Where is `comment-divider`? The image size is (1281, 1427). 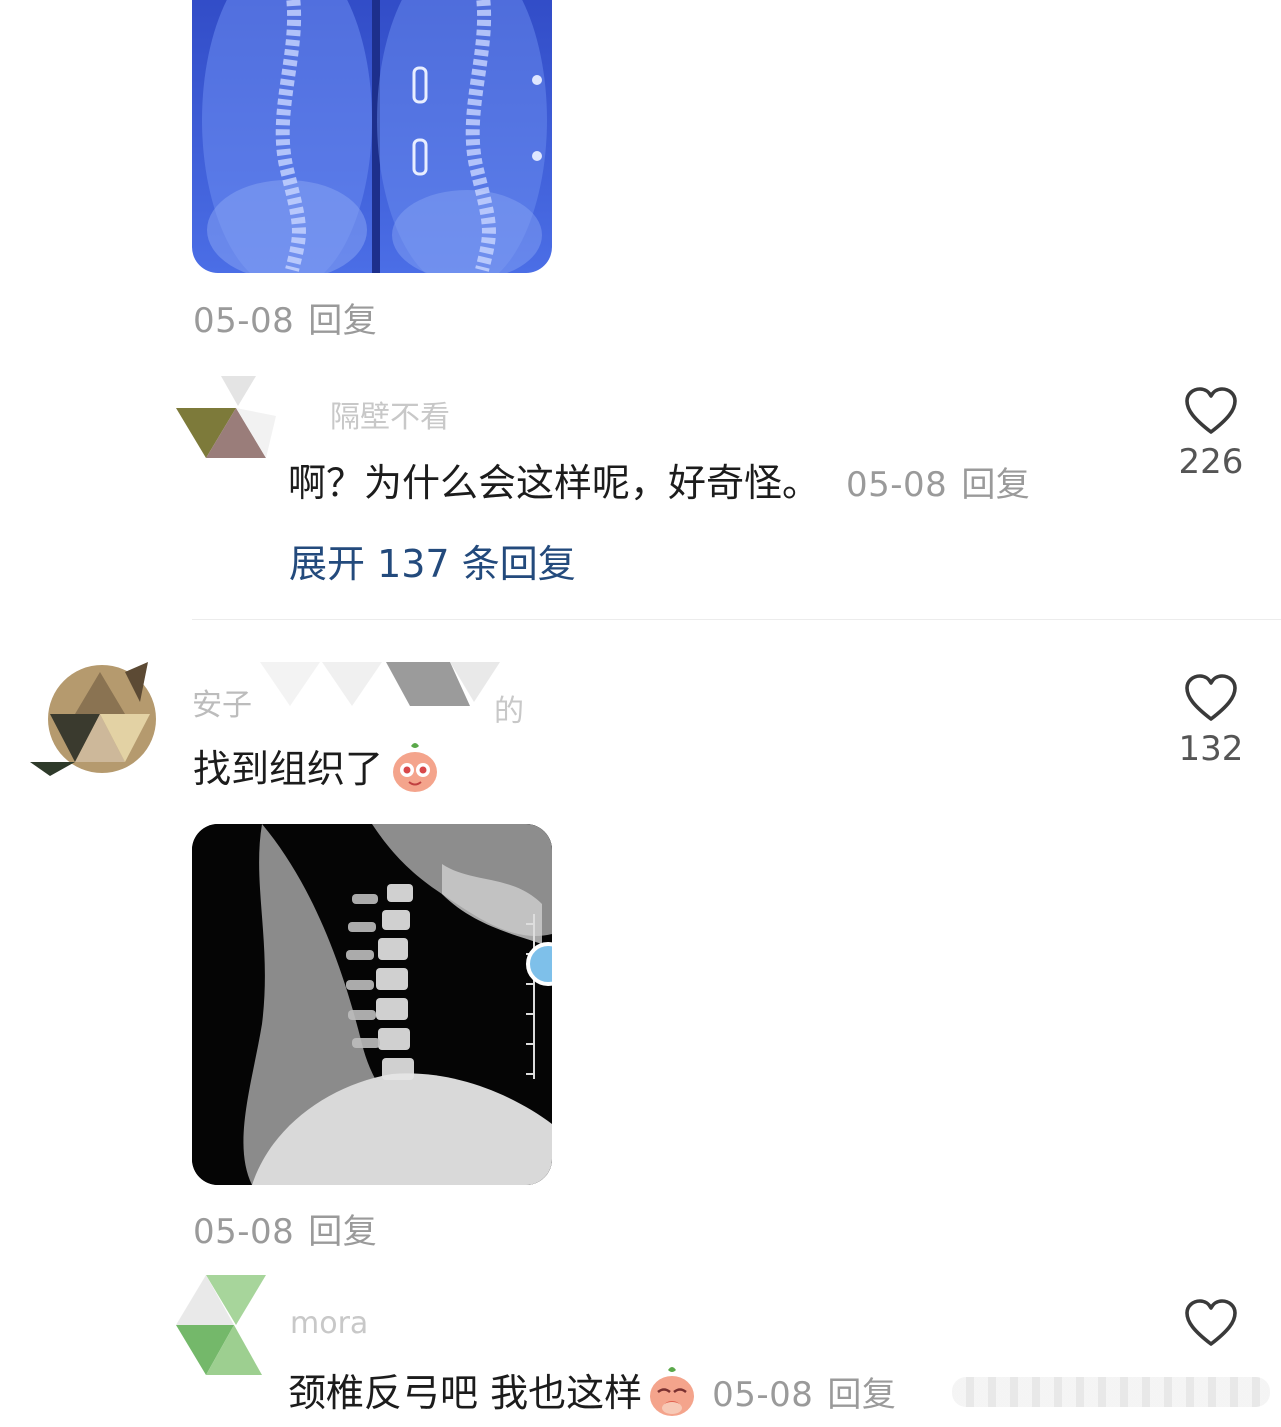 comment-divider is located at coordinates (736, 619).